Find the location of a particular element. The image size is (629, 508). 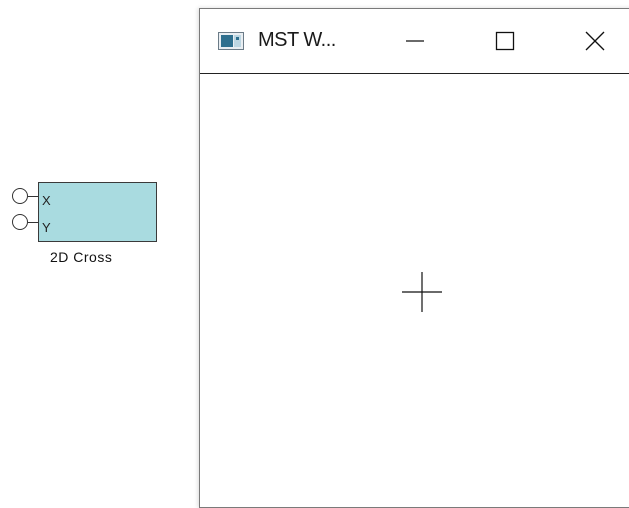

maximize-button is located at coordinates (505, 41).